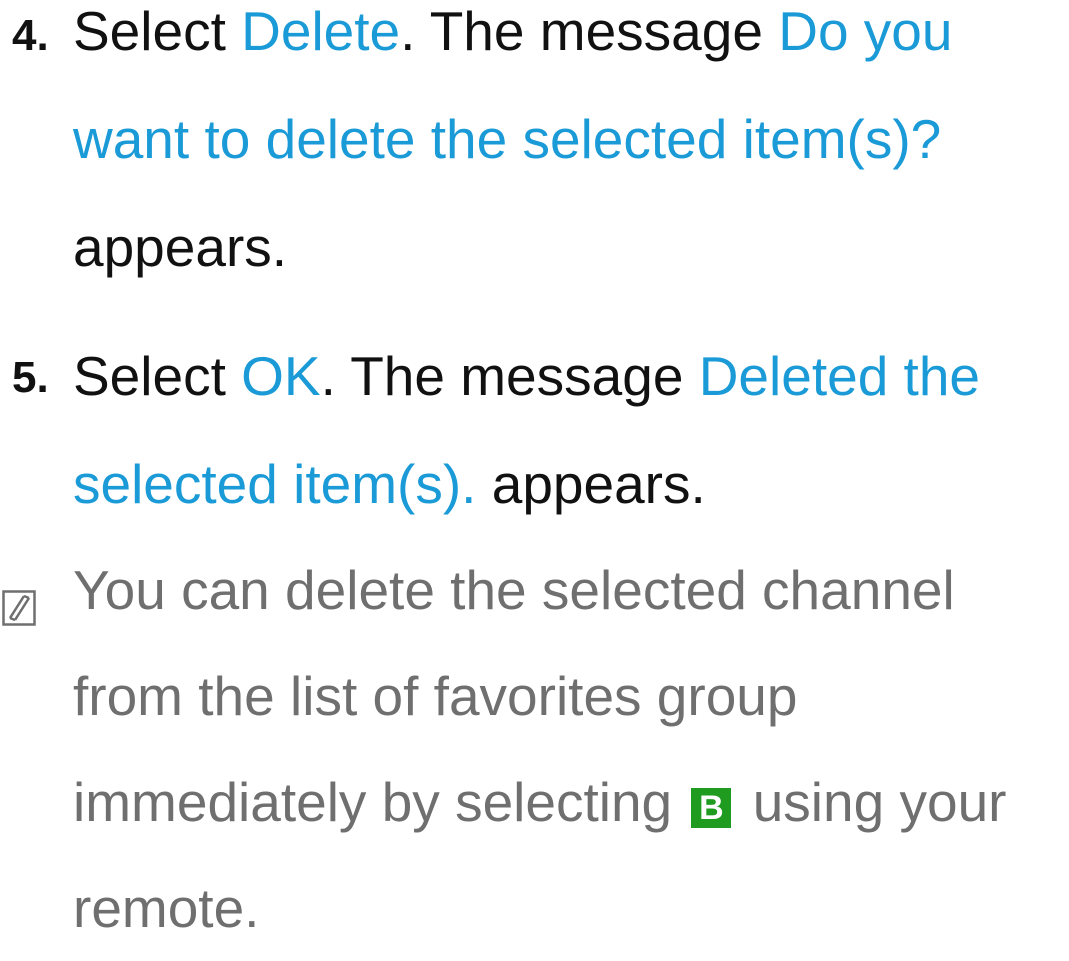 The width and height of the screenshot is (1069, 961). I want to click on menu-option-ok: OK, so click(281, 376).